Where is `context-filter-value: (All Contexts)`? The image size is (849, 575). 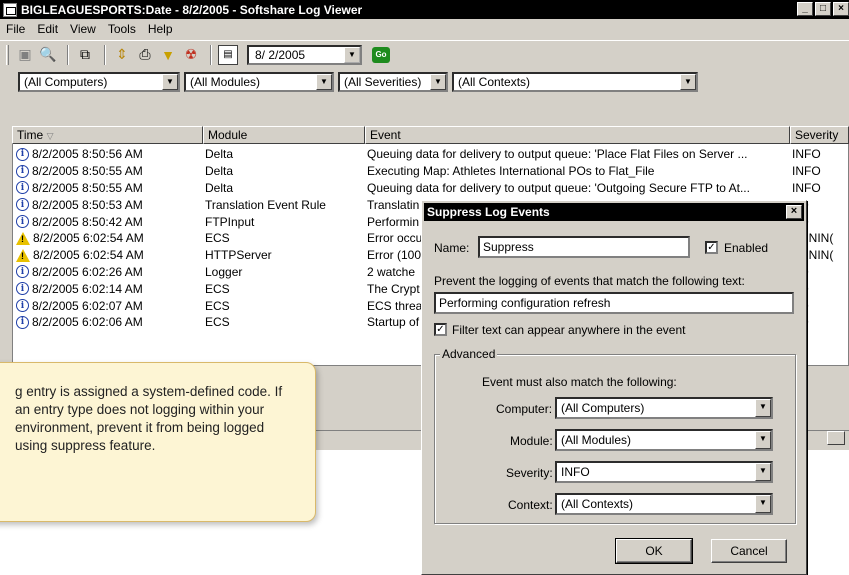
context-filter-value: (All Contexts) is located at coordinates (494, 82).